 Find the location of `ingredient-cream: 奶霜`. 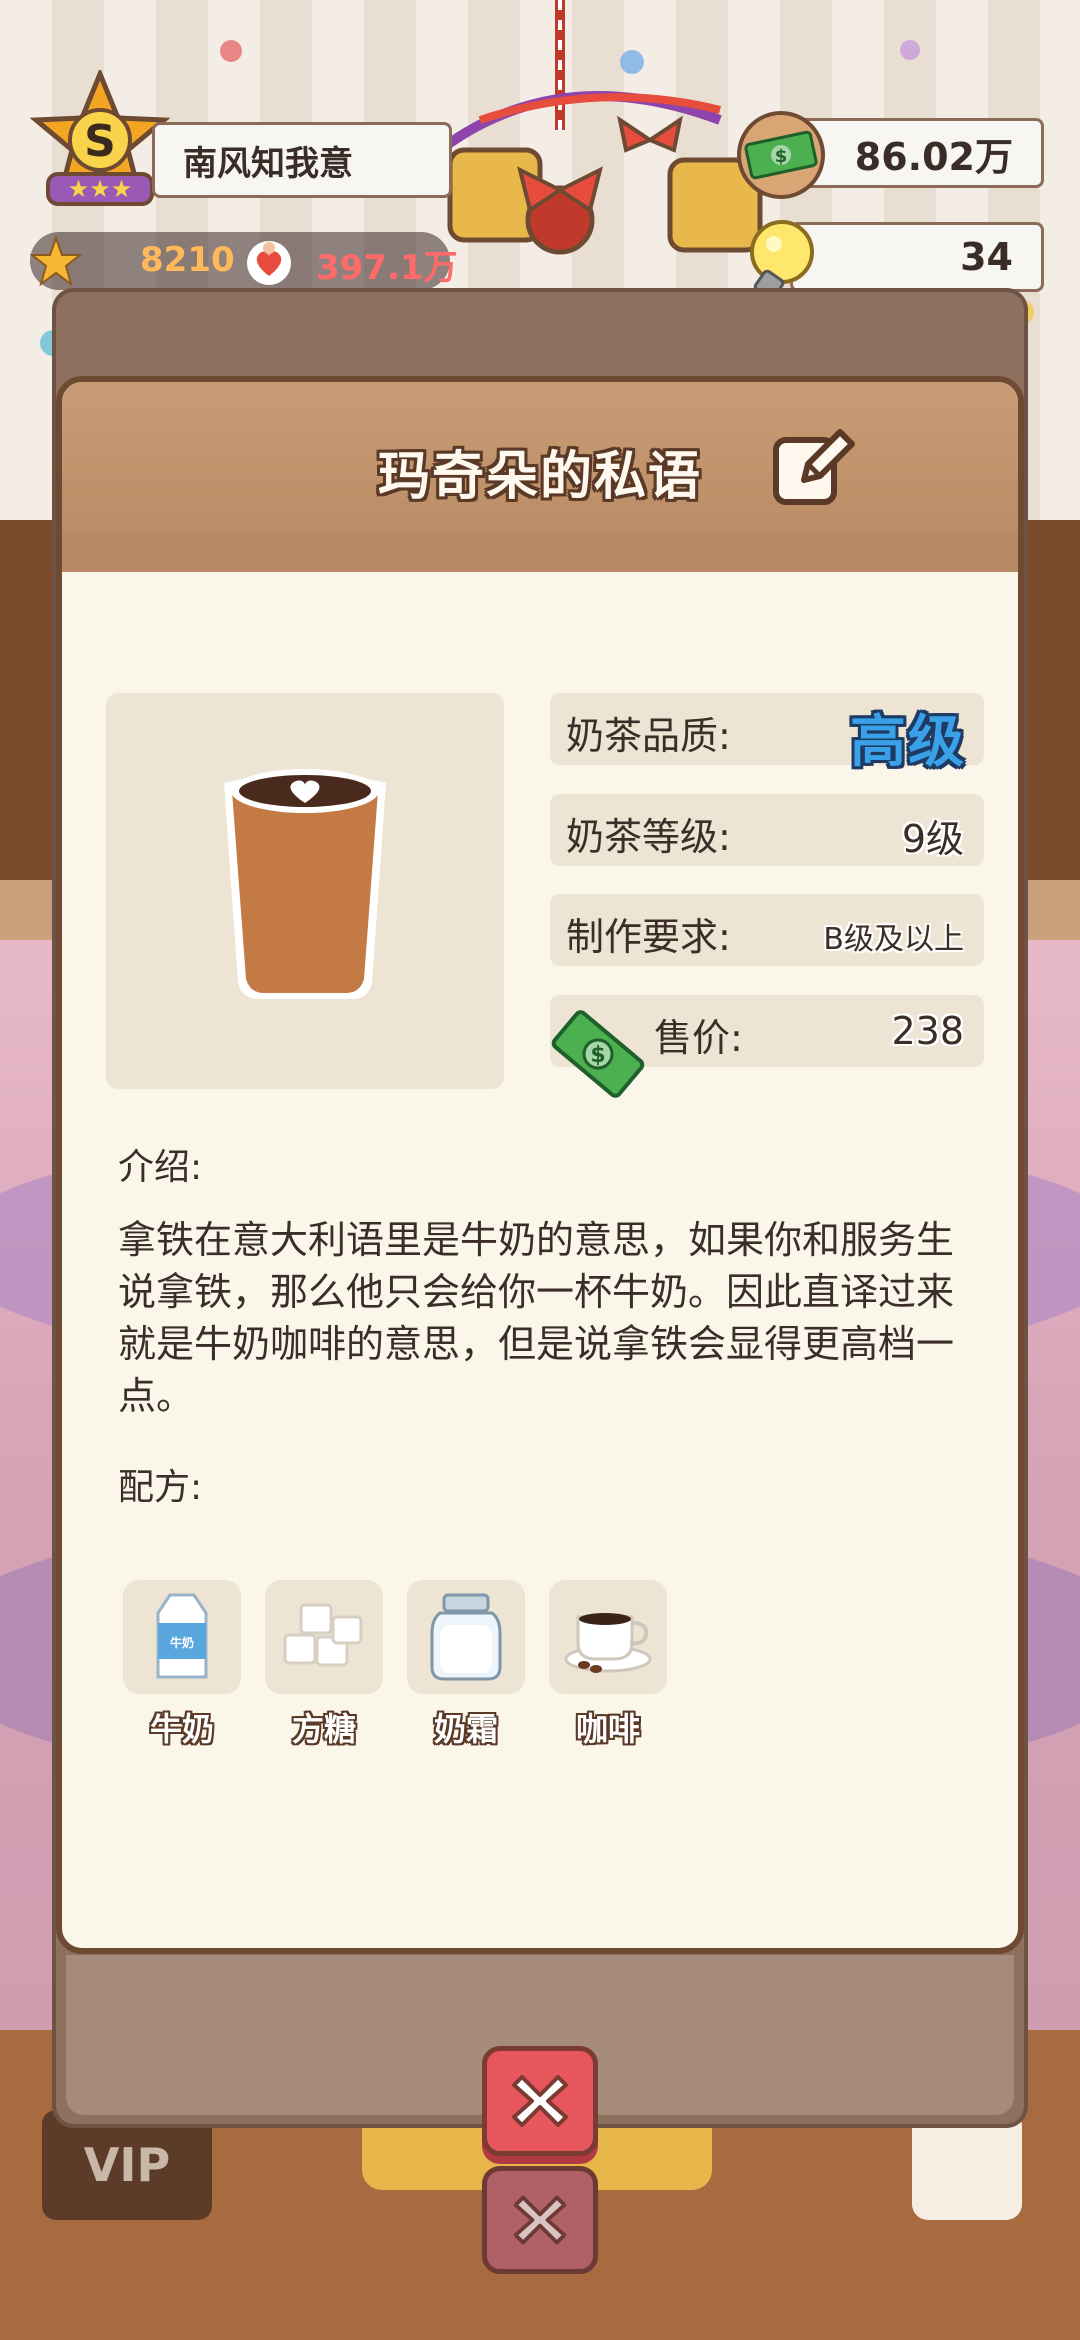

ingredient-cream: 奶霜 is located at coordinates (466, 1665).